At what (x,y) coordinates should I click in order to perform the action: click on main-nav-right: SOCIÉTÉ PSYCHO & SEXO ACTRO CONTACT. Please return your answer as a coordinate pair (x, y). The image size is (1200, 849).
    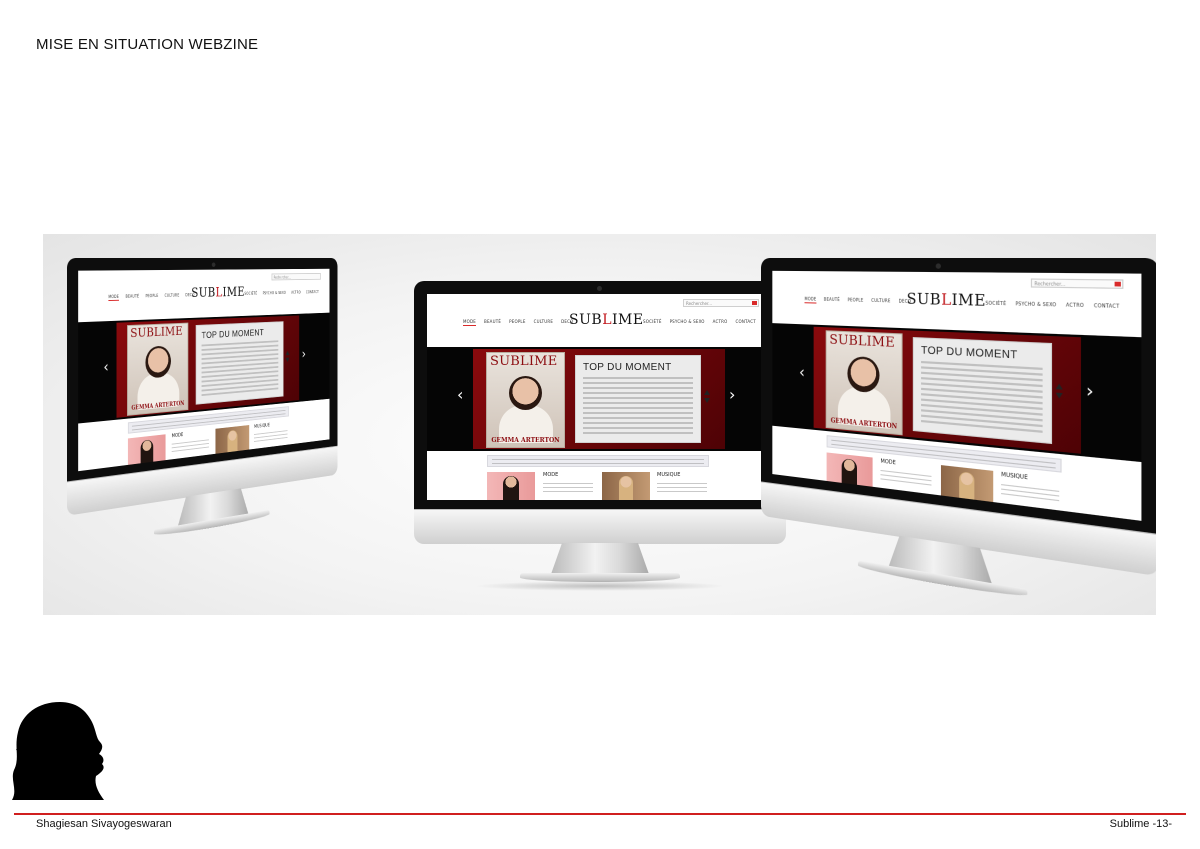
    Looking at the image, I should click on (1052, 304).